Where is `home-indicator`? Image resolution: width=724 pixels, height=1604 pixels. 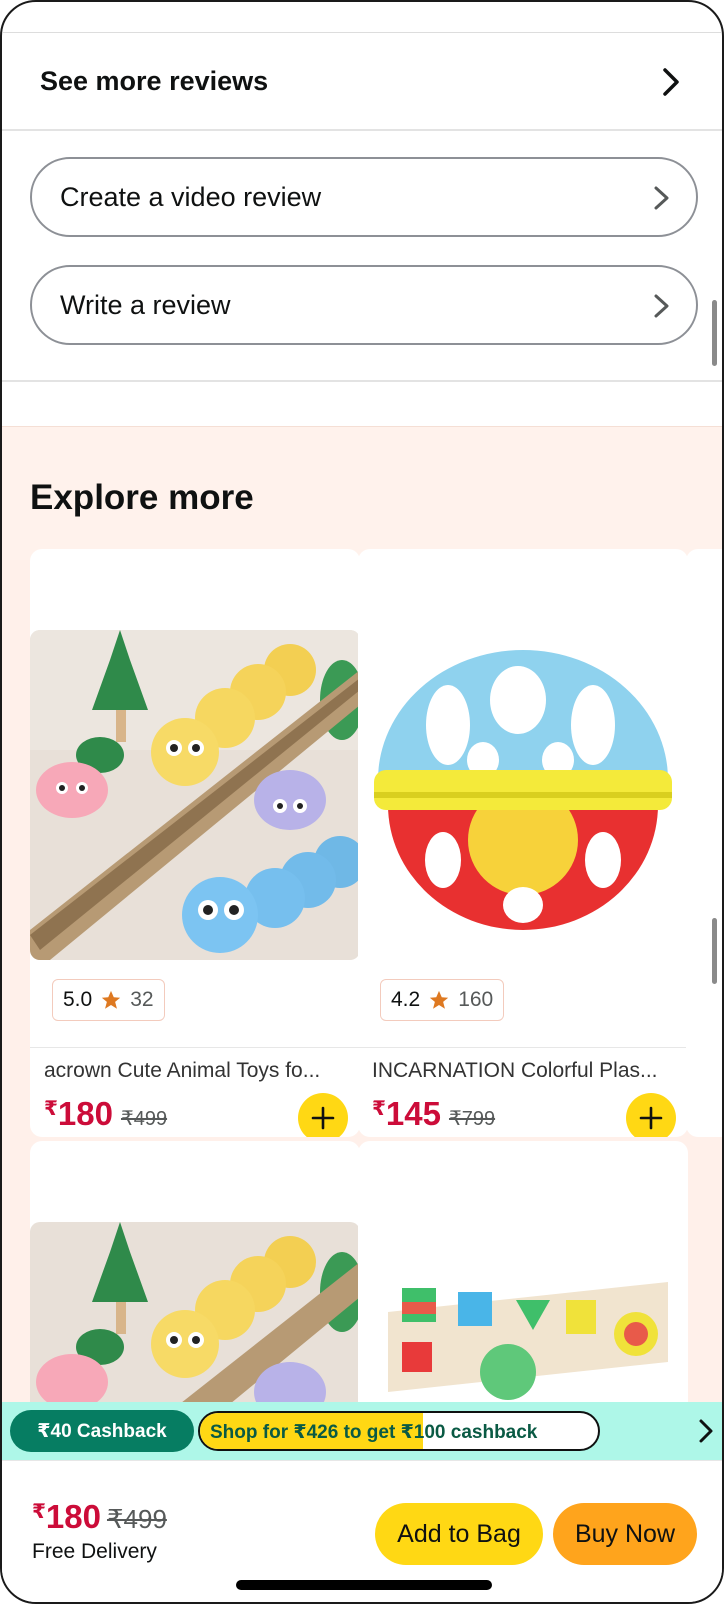
home-indicator is located at coordinates (364, 1585).